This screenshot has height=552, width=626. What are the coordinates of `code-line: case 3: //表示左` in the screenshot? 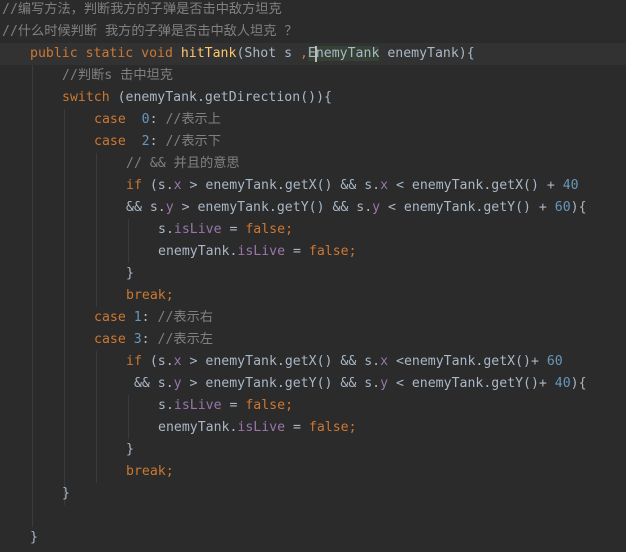 It's located at (313, 340).